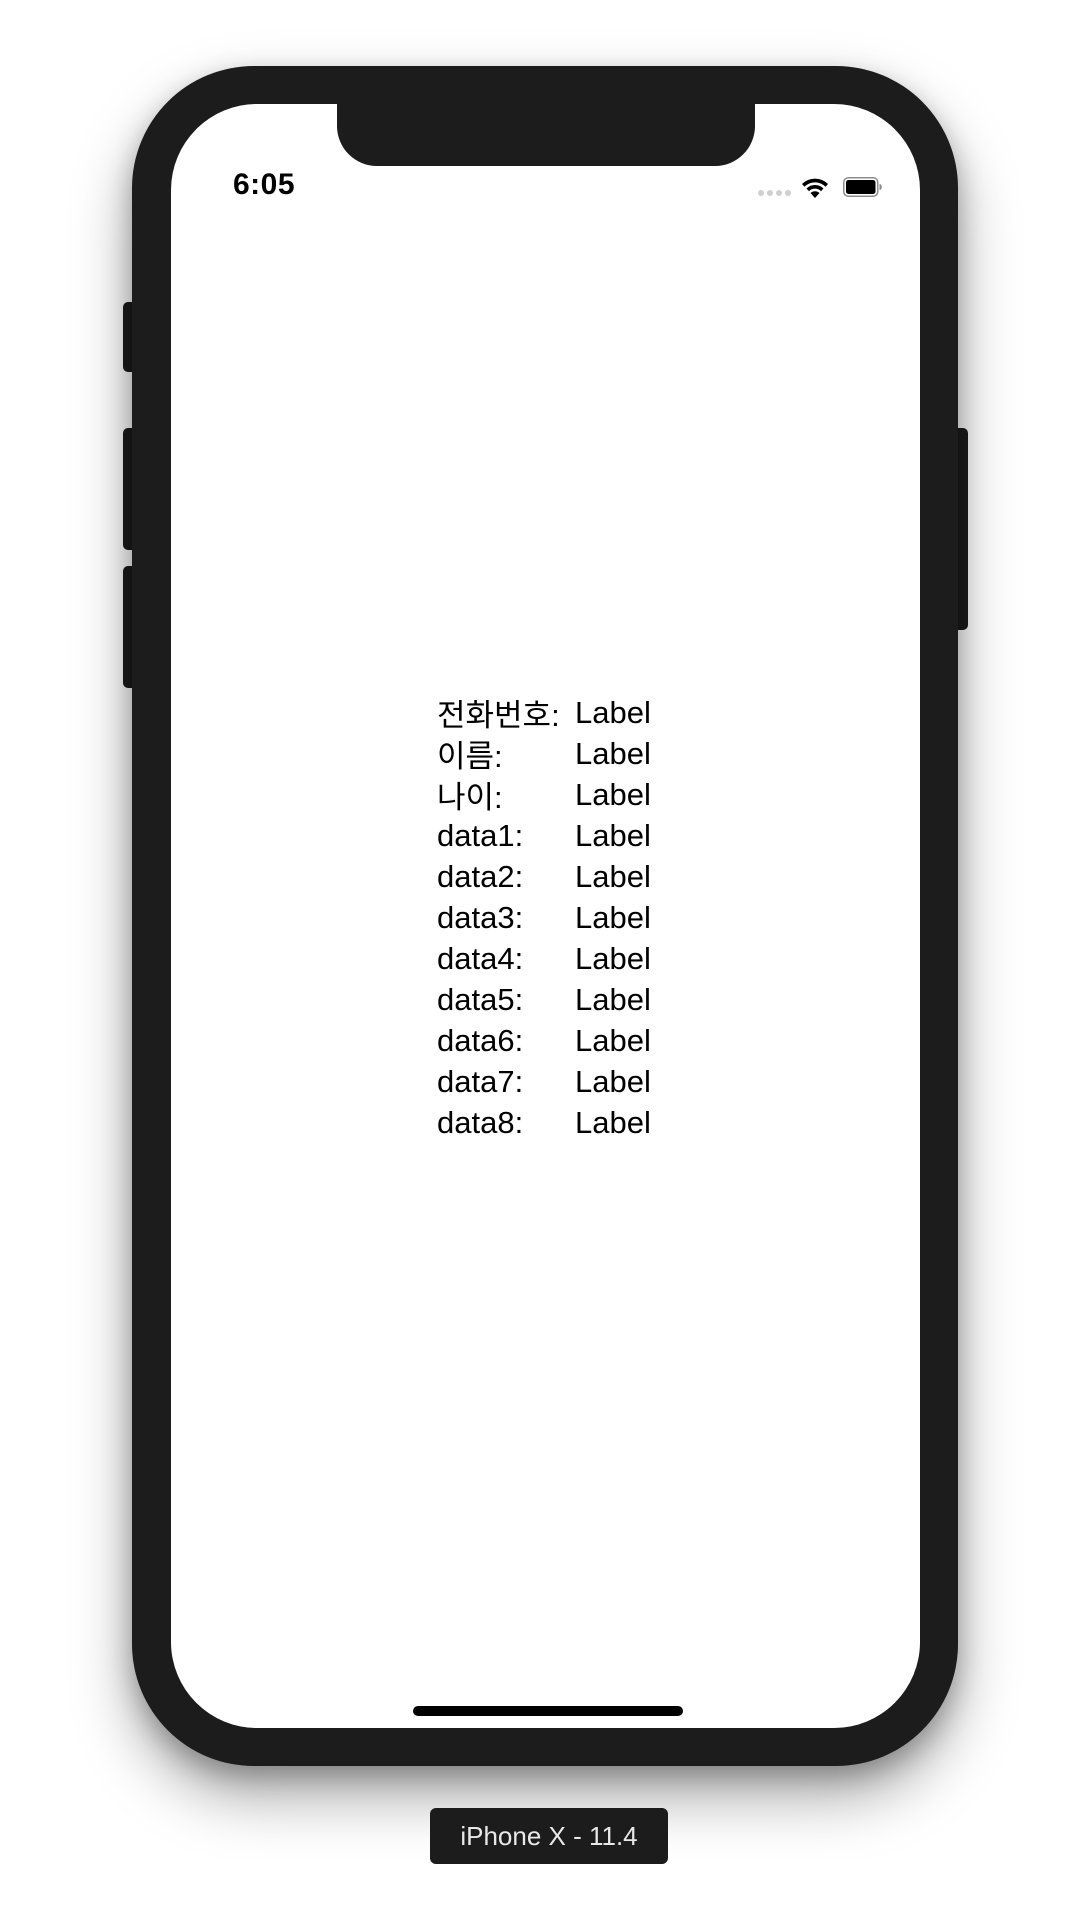 The height and width of the screenshot is (1928, 1090). Describe the element at coordinates (544, 1040) in the screenshot. I see `info-row-data6: data6: Label` at that location.